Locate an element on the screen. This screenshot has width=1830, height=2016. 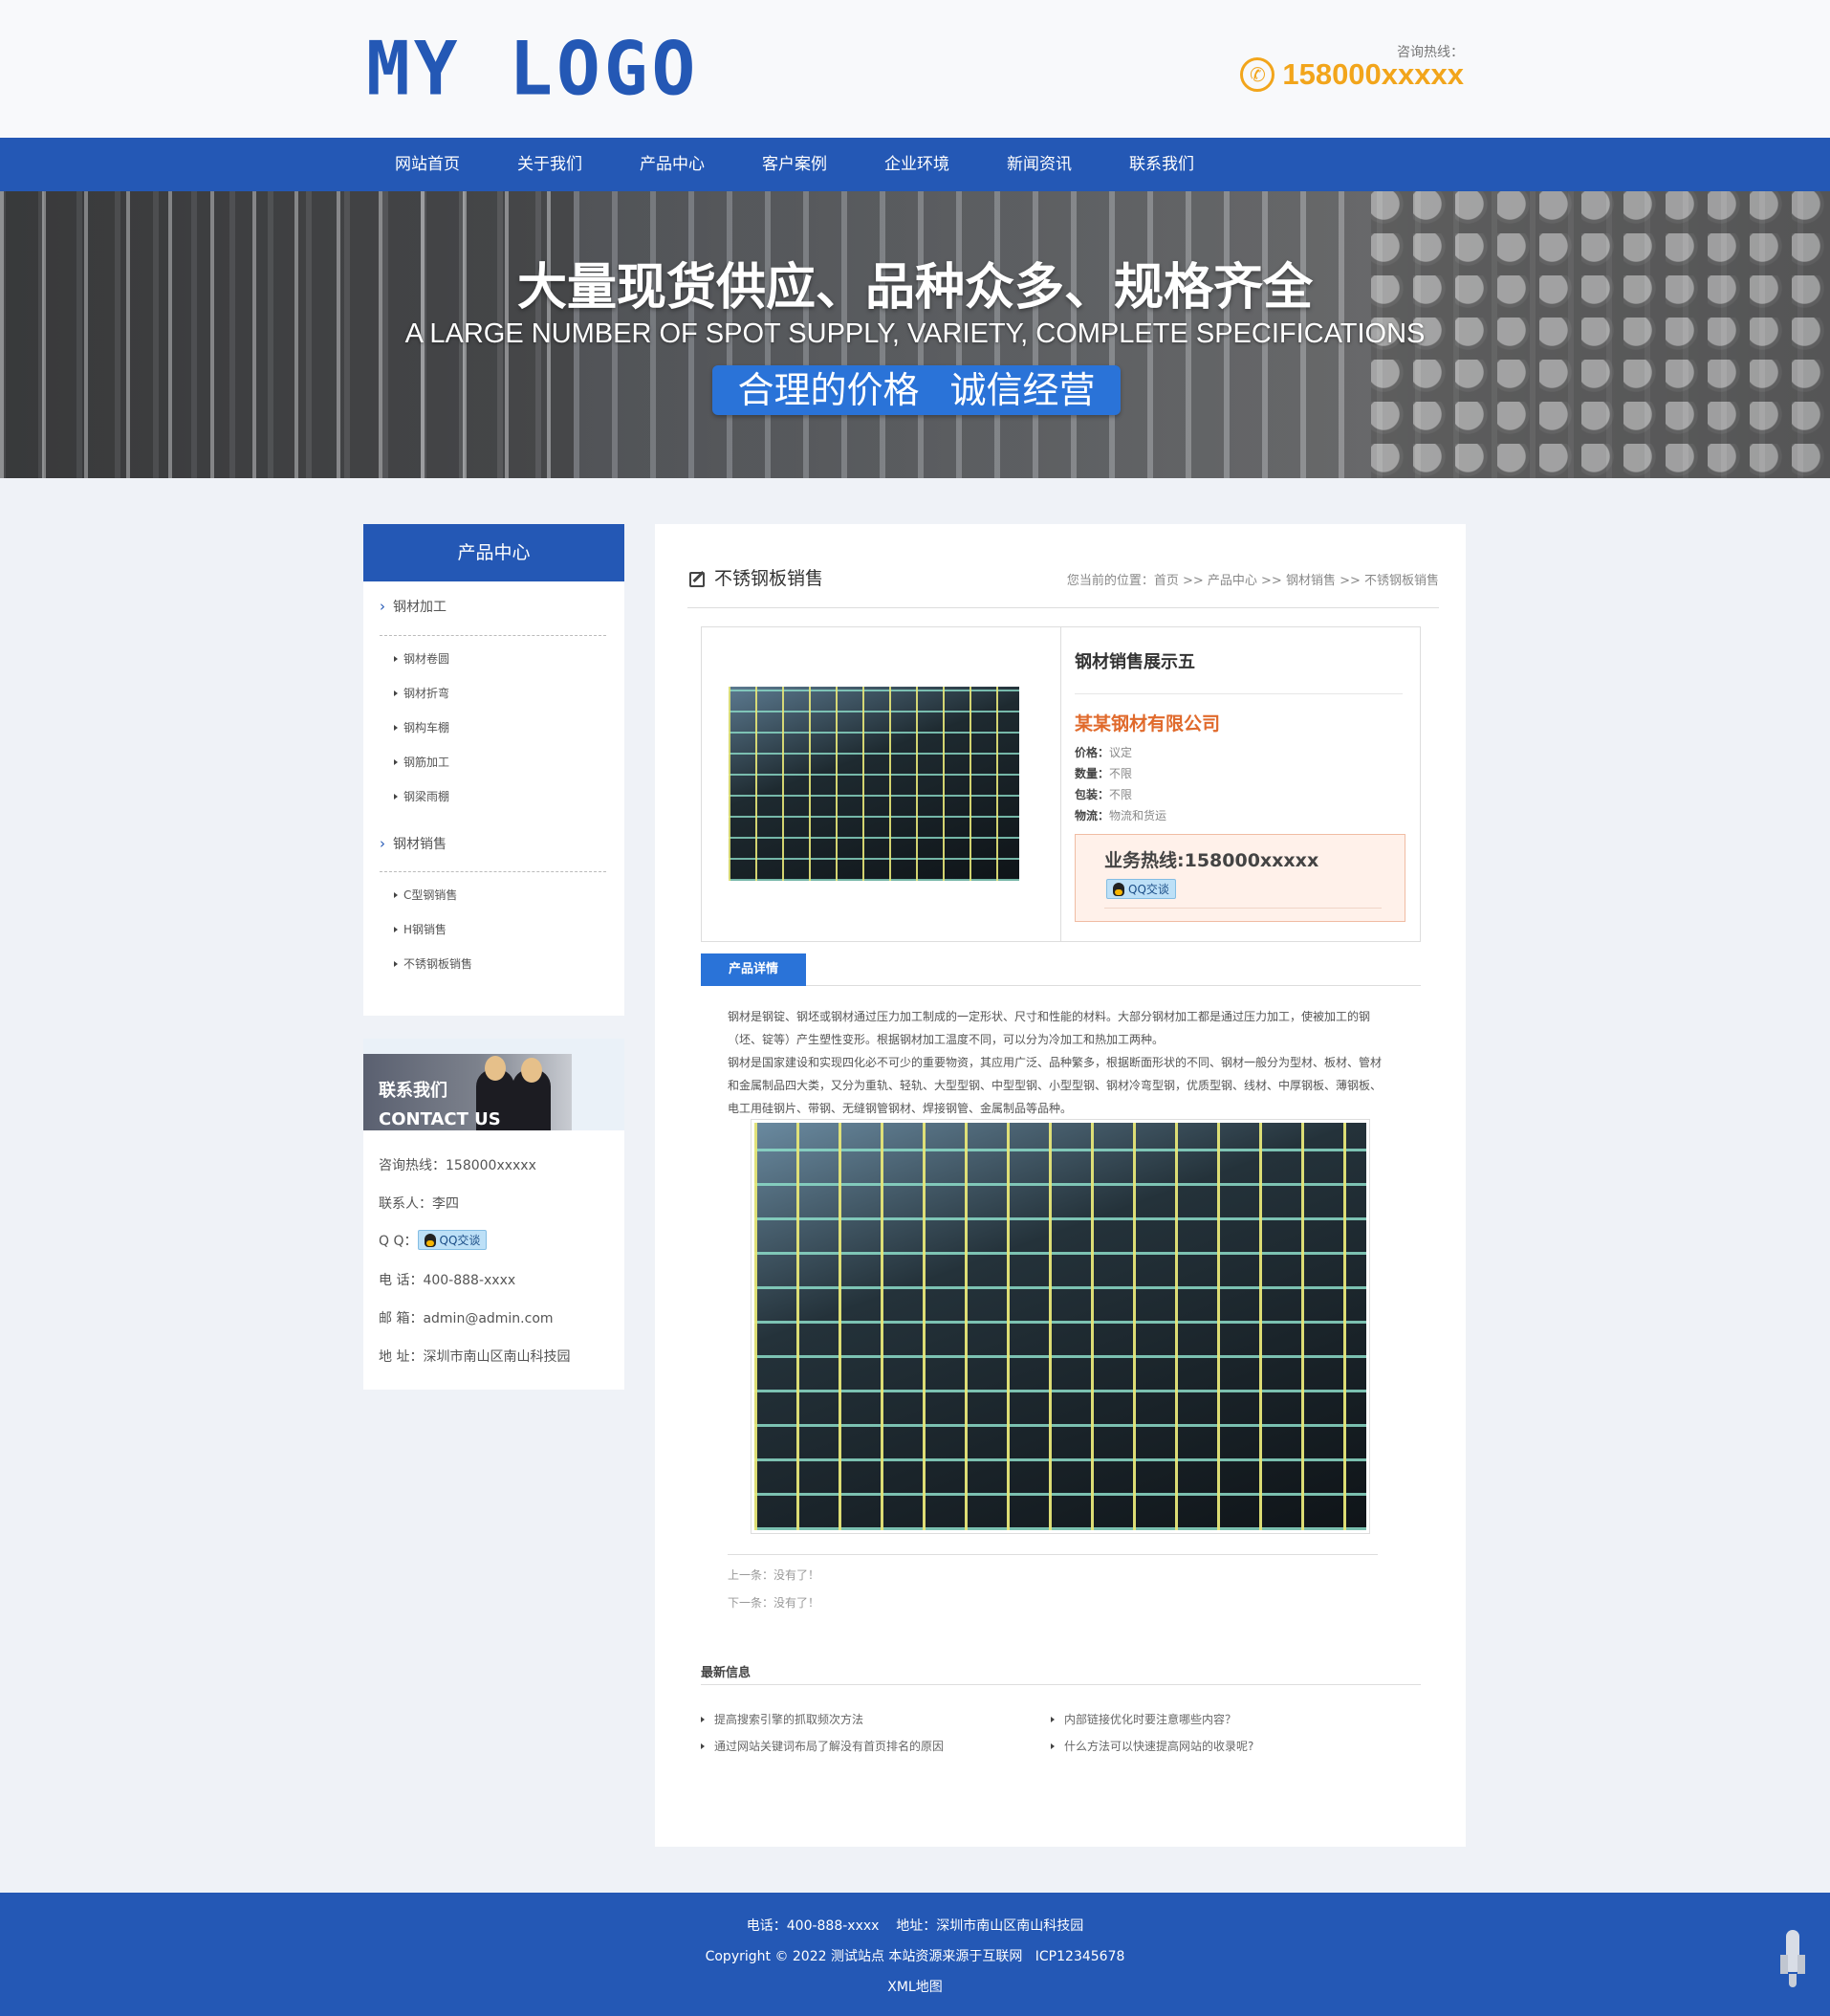
product-image is located at coordinates (874, 784).